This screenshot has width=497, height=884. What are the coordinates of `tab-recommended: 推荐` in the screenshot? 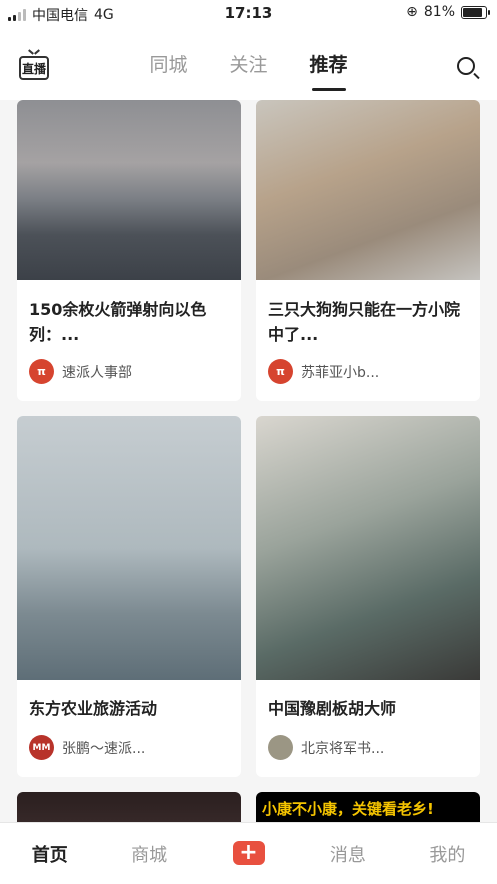 It's located at (329, 70).